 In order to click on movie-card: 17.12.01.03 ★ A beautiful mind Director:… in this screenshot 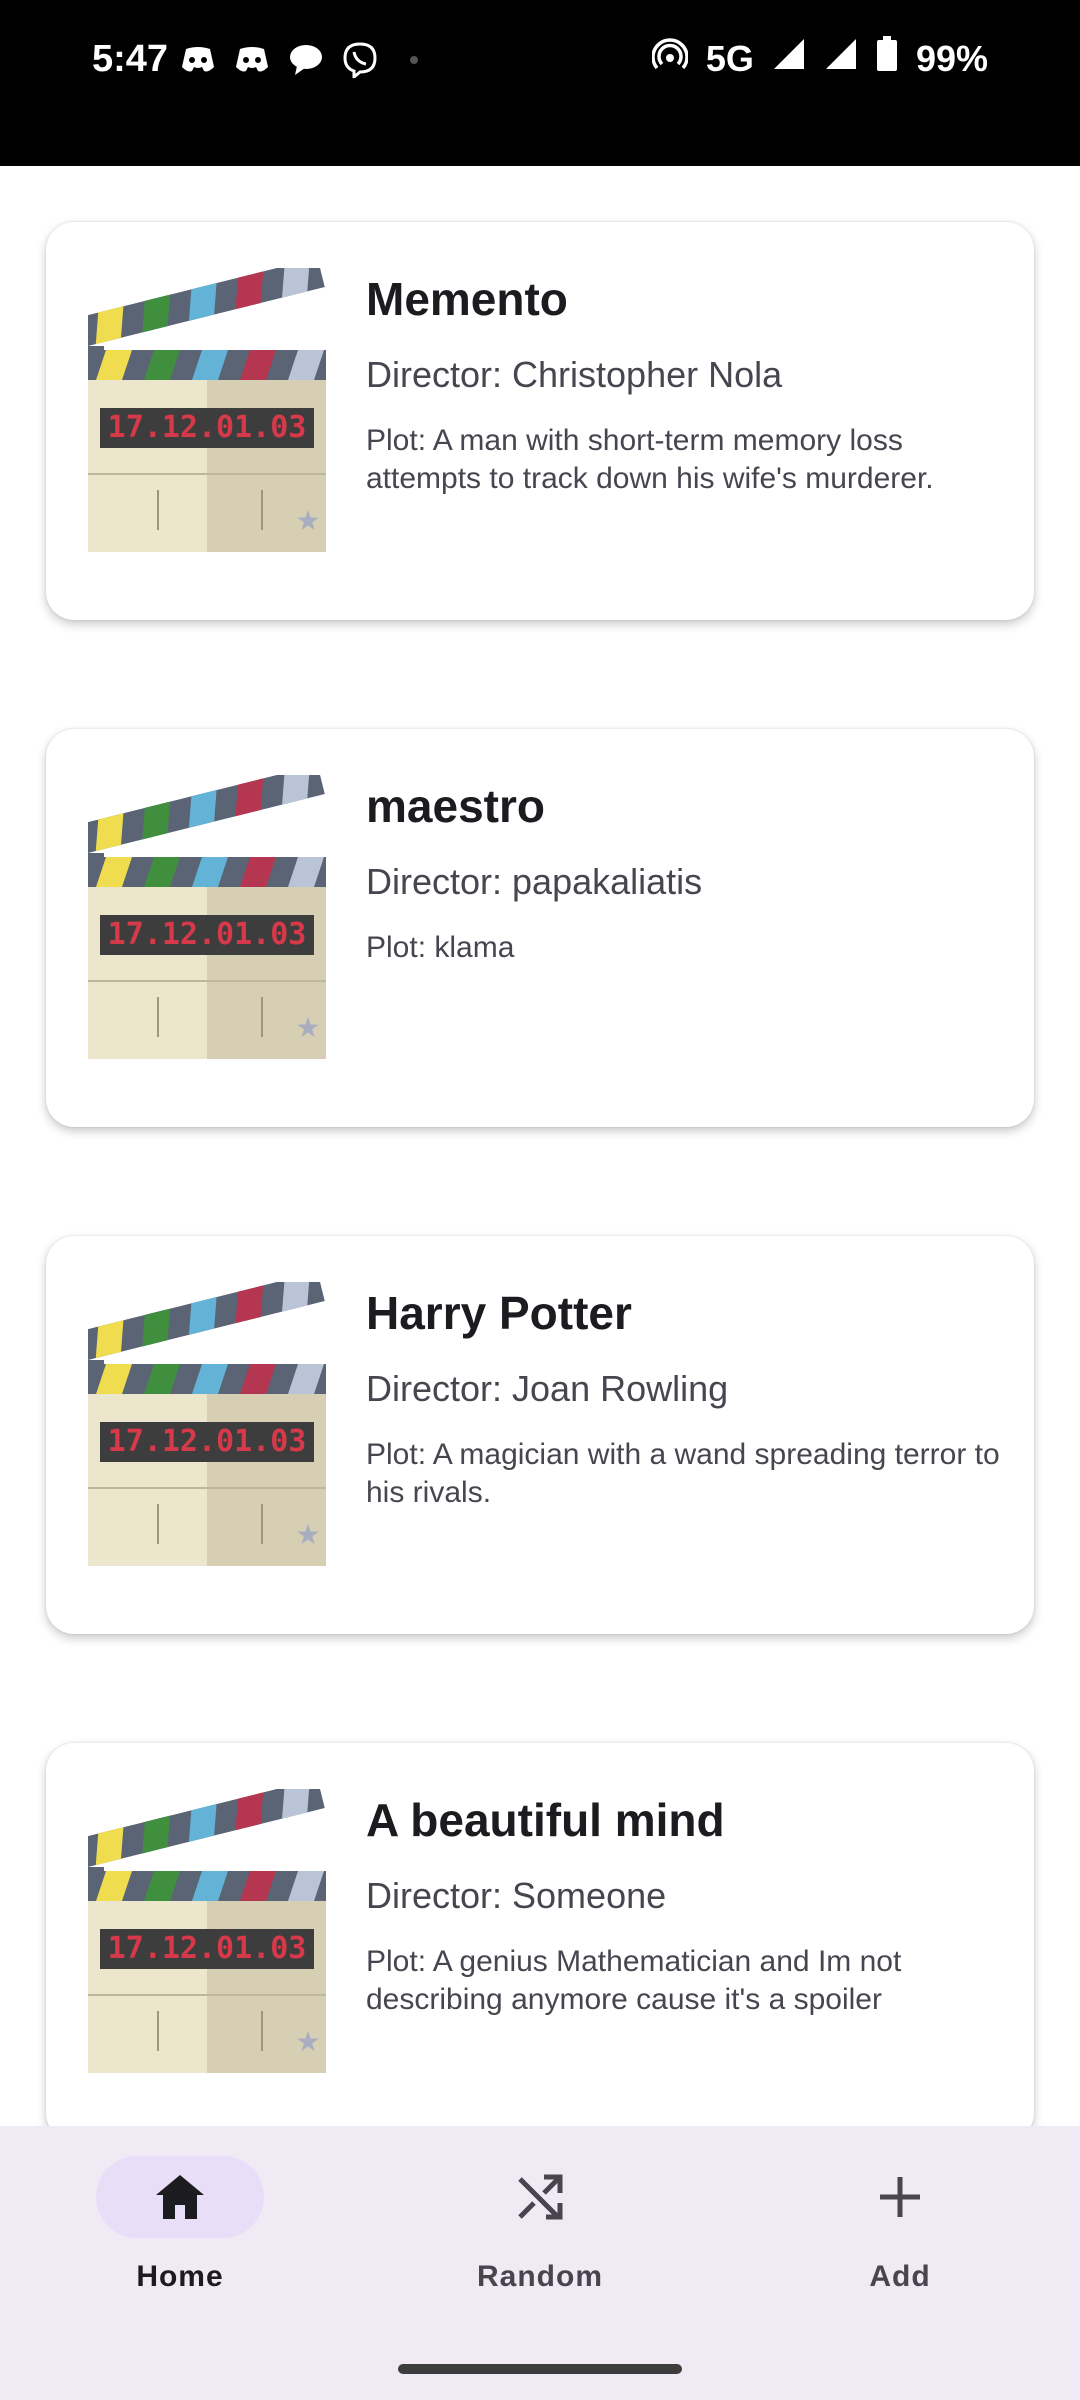, I will do `click(540, 1934)`.